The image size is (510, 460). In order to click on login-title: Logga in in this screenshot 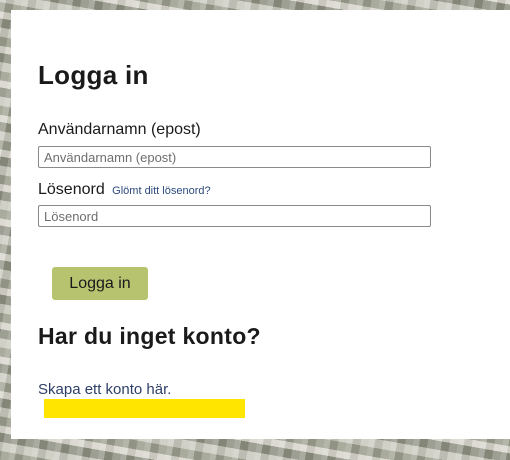, I will do `click(93, 75)`.